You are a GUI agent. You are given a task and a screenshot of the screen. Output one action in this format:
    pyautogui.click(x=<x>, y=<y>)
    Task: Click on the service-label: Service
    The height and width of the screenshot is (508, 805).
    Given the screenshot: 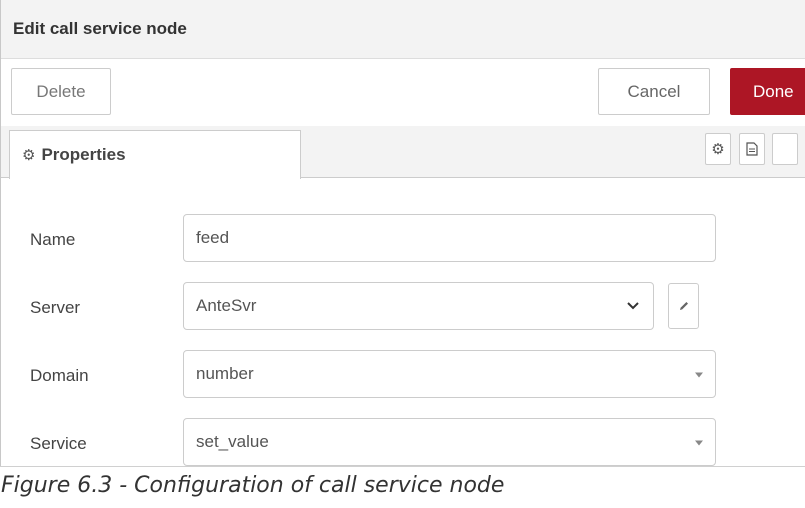 What is the action you would take?
    pyautogui.click(x=58, y=443)
    